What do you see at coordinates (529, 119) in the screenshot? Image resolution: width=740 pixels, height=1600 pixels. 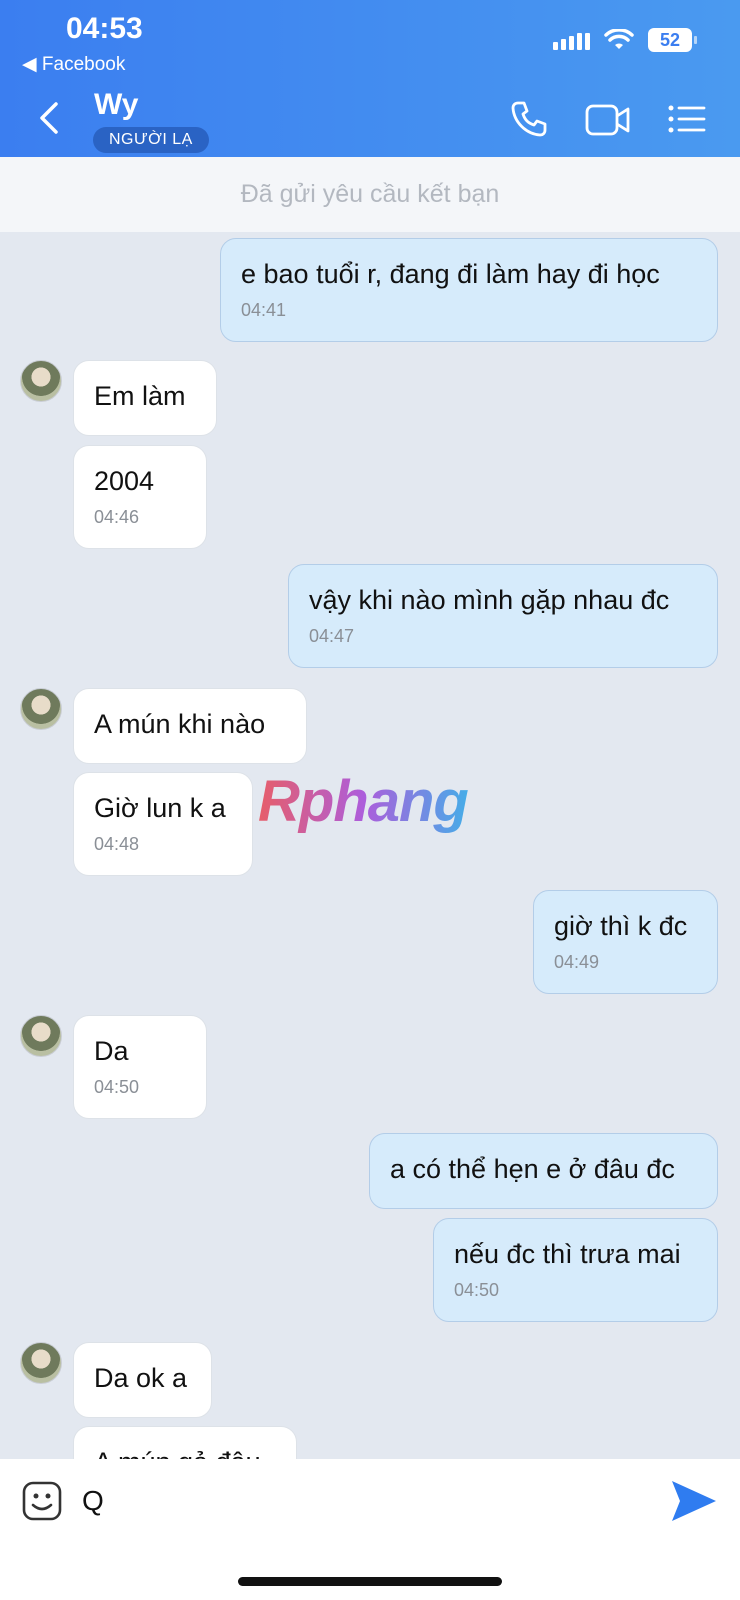 I see `phone-icon` at bounding box center [529, 119].